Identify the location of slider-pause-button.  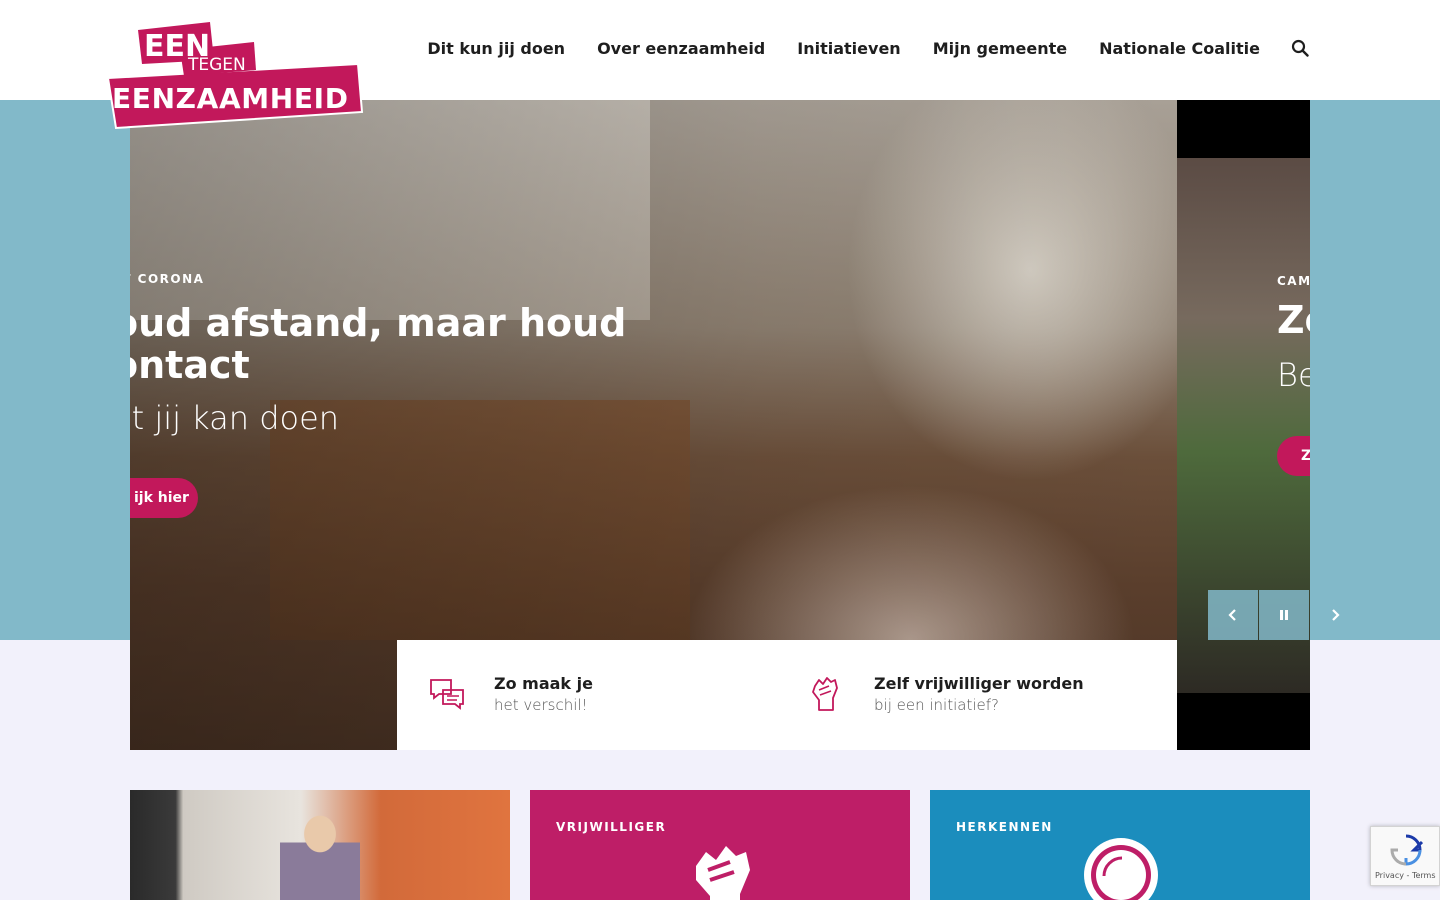
(1284, 615).